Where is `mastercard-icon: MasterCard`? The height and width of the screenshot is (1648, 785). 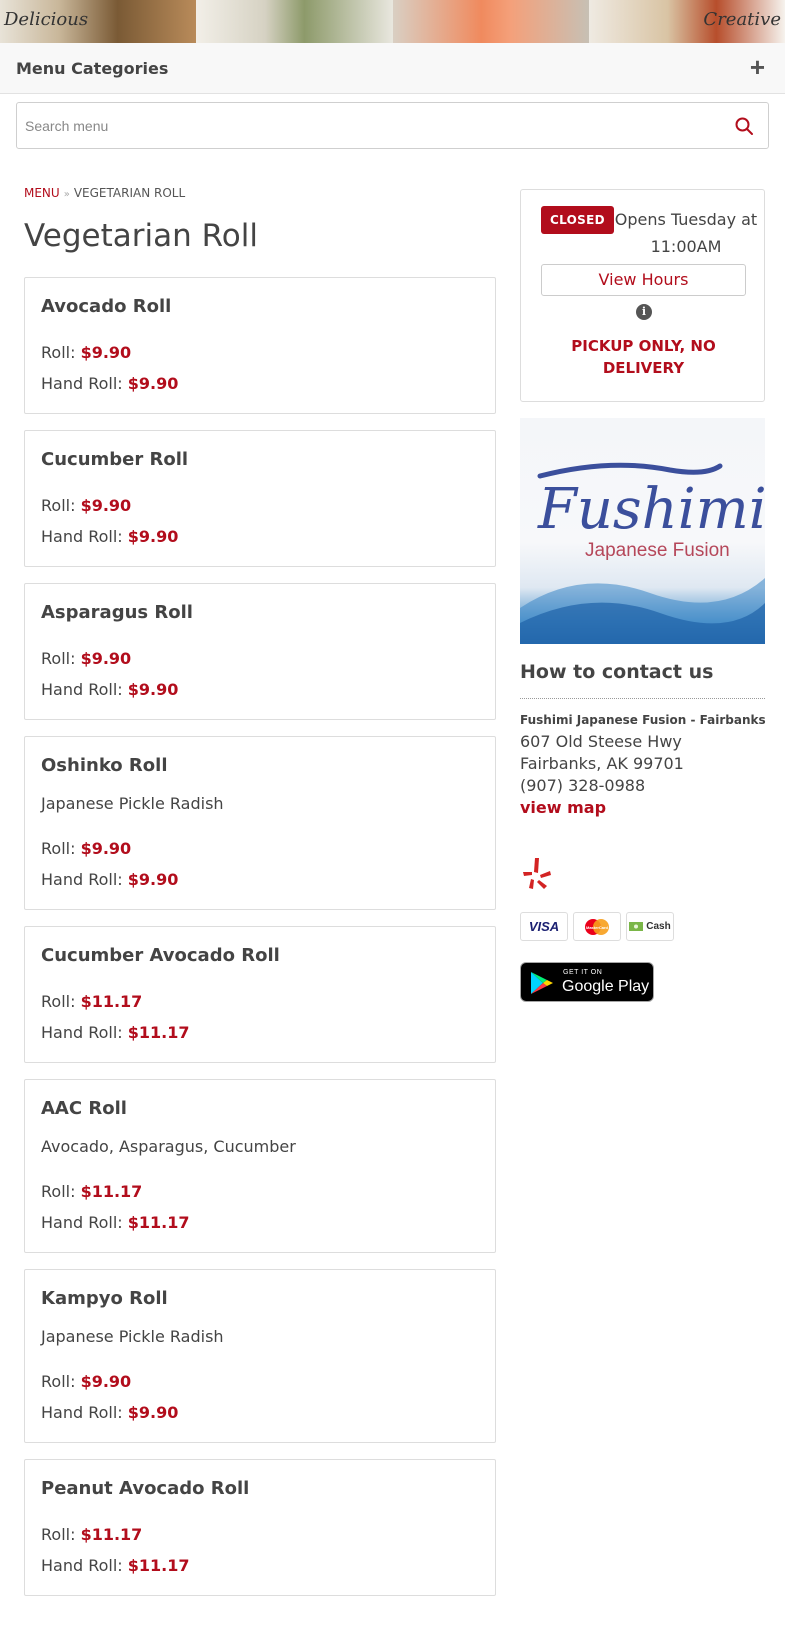 mastercard-icon: MasterCard is located at coordinates (597, 926).